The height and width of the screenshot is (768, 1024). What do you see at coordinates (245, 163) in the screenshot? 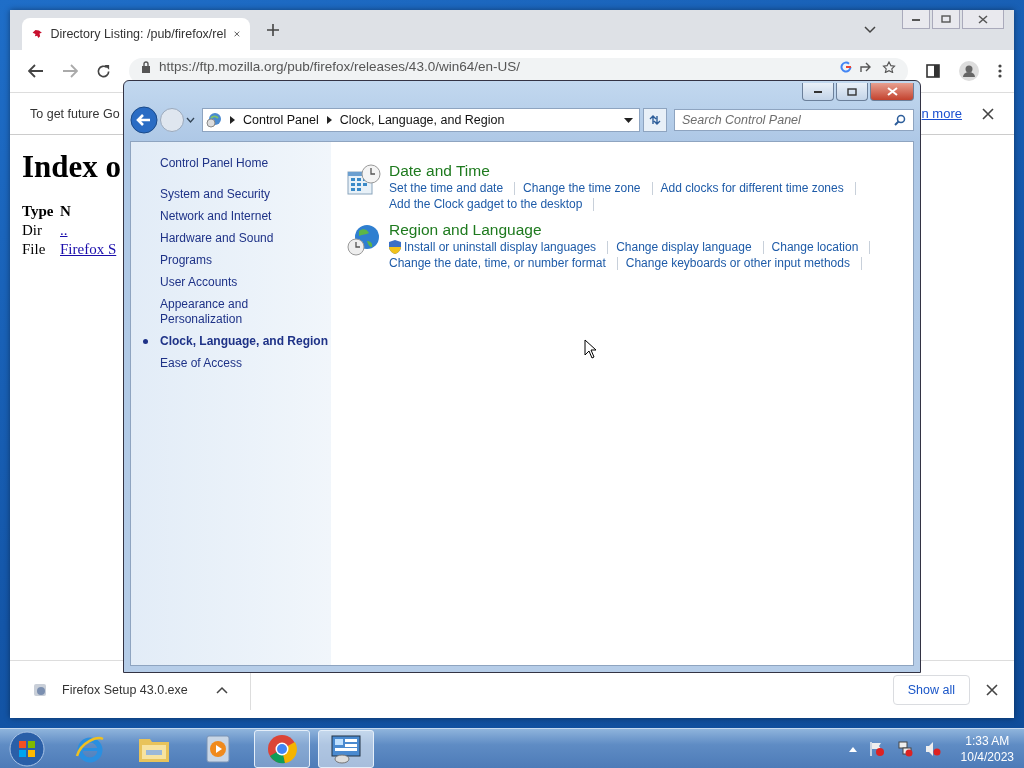
I see `sidebar-link: Control Panel Home` at bounding box center [245, 163].